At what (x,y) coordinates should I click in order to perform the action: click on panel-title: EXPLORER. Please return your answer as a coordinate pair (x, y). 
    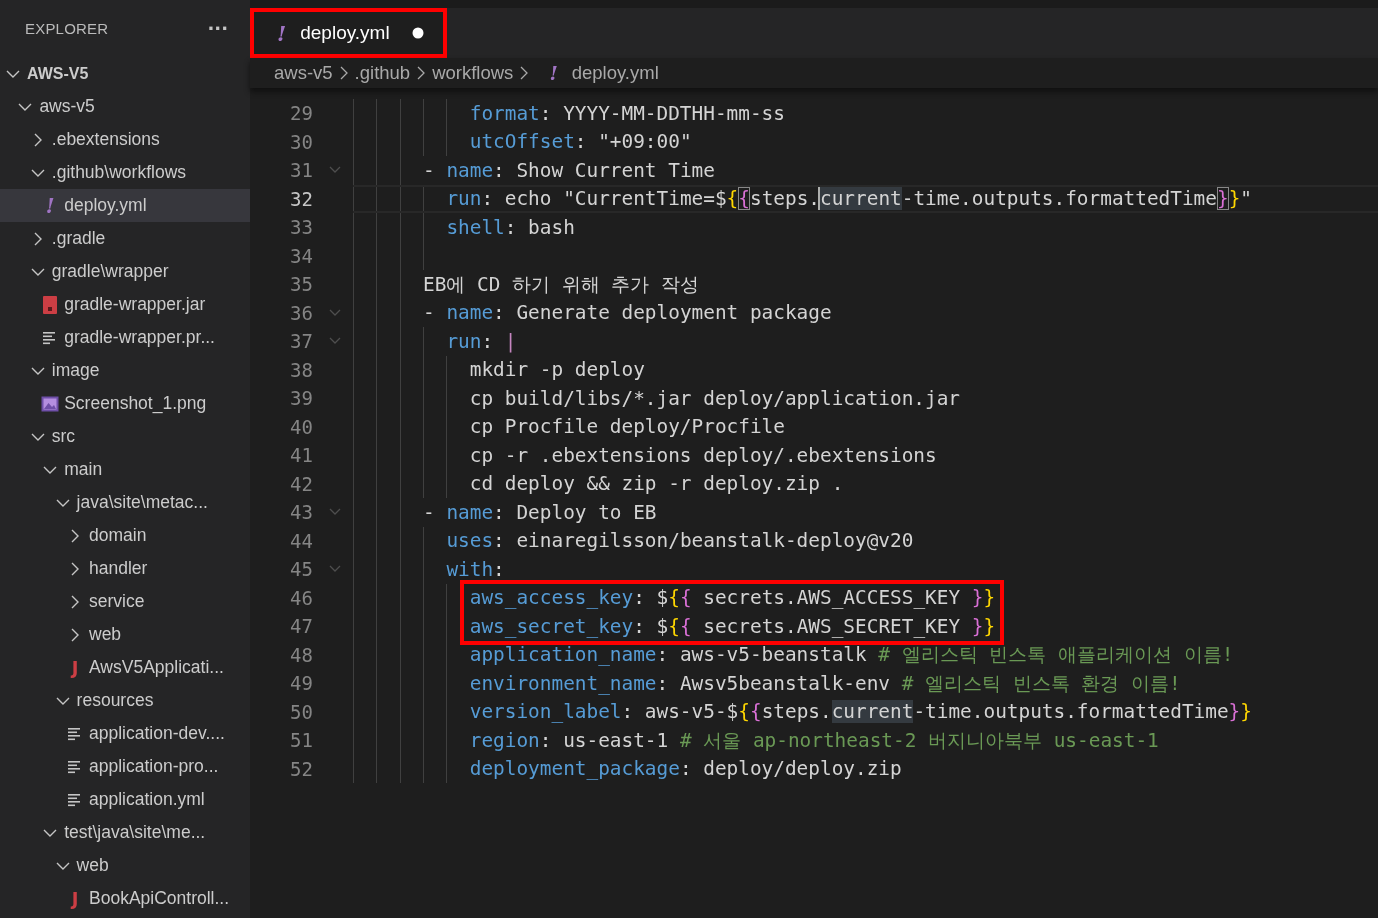
    Looking at the image, I should click on (67, 28).